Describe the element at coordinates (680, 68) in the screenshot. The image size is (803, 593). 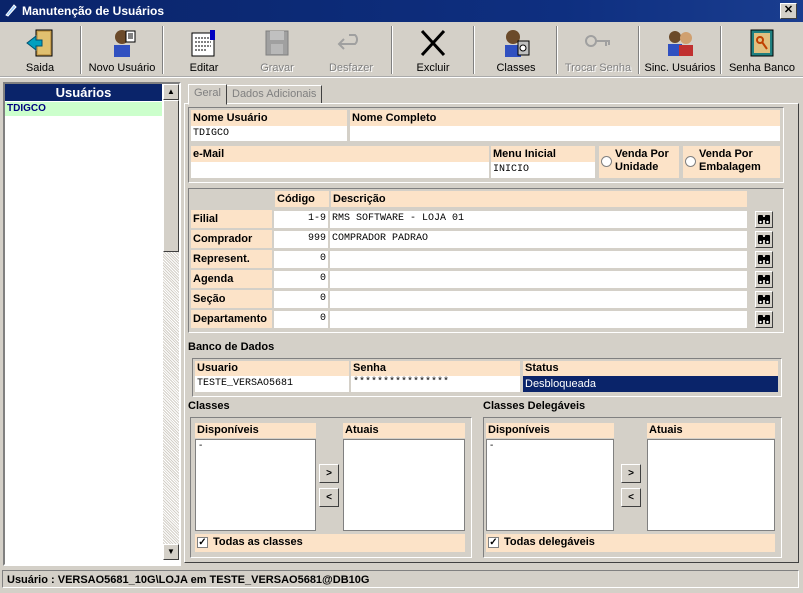
I see `sync-users-label: Sinc. Usuários` at that location.